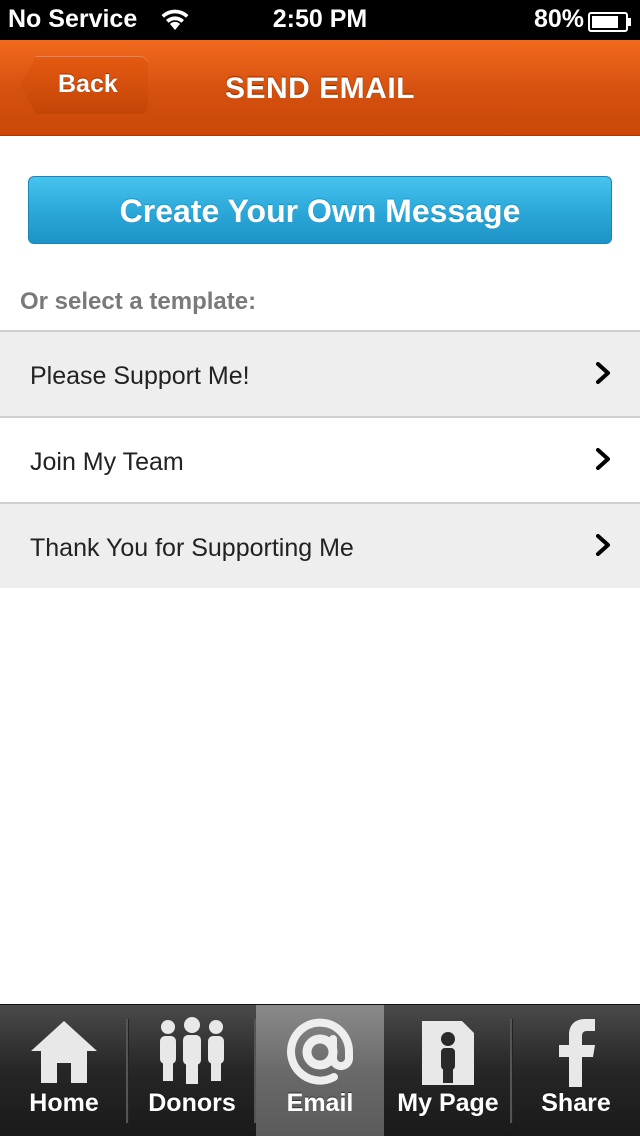 The height and width of the screenshot is (1136, 640). I want to click on tab-label: Home, so click(64, 1103).